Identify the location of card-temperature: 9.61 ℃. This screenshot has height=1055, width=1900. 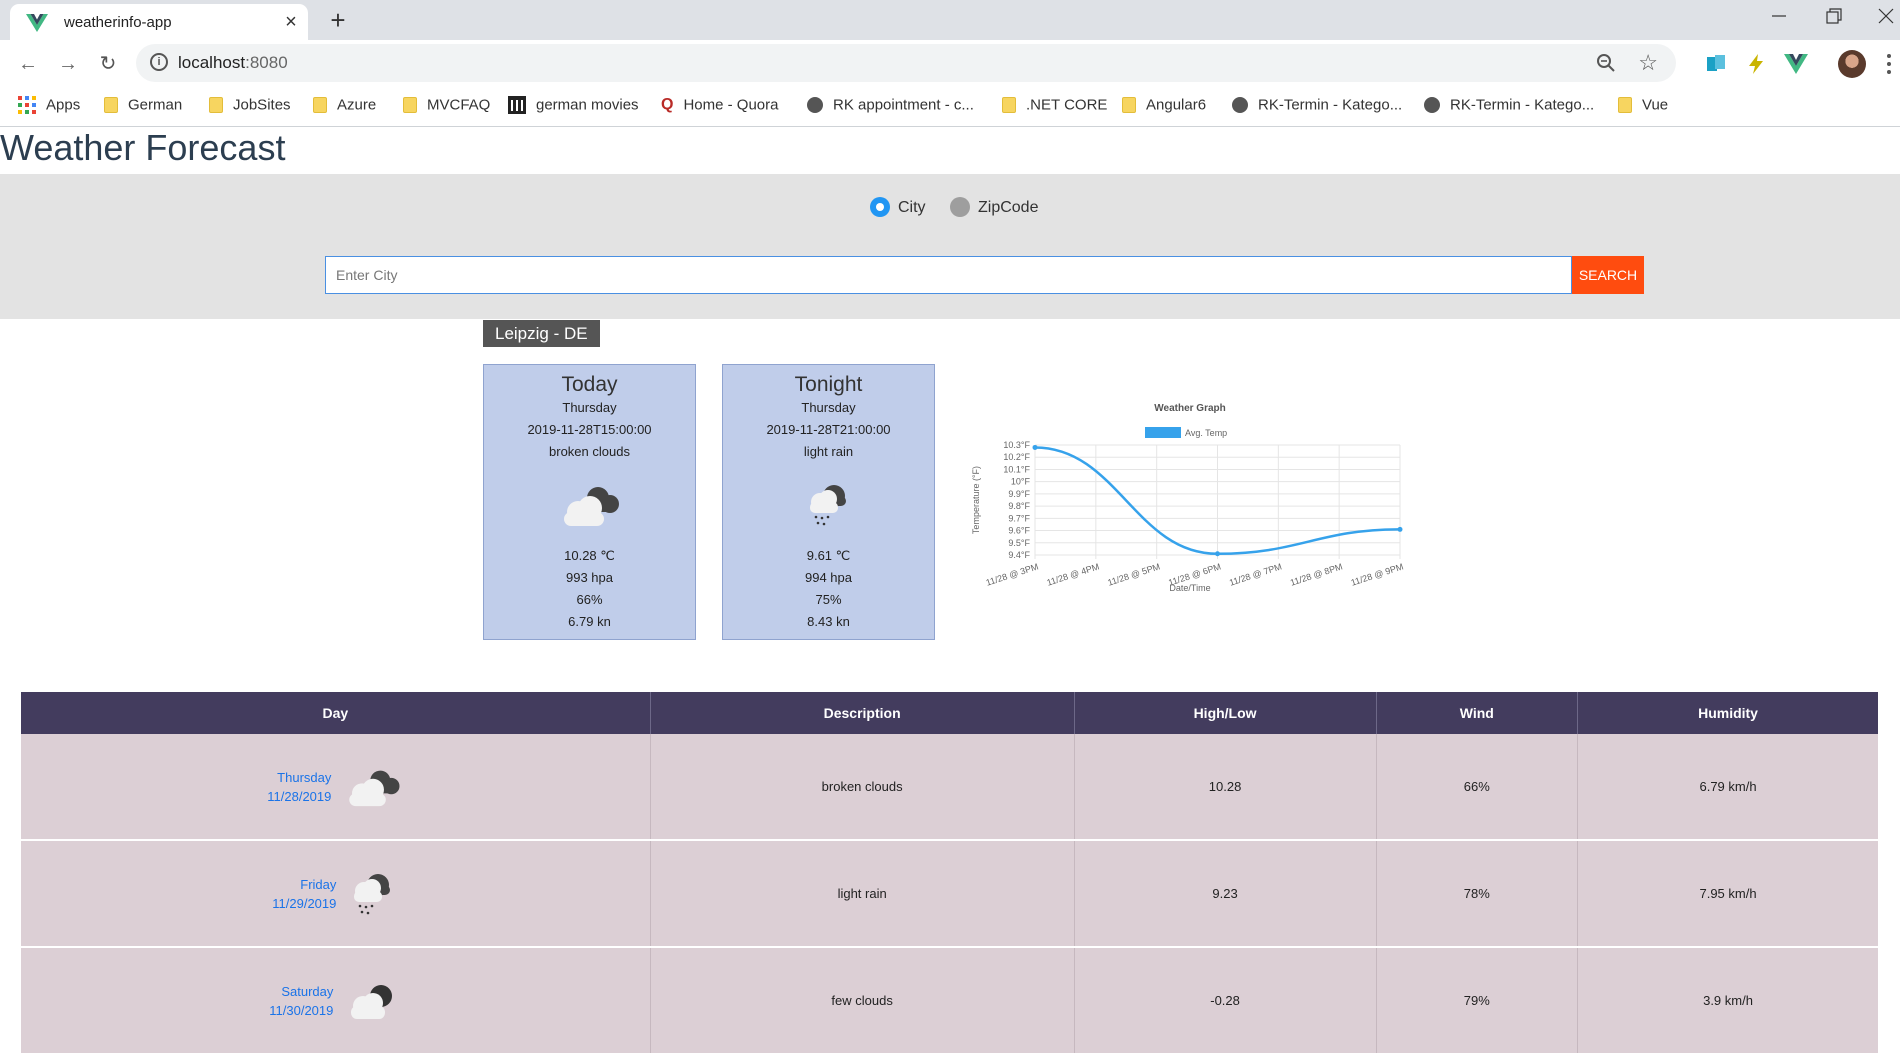
(828, 555).